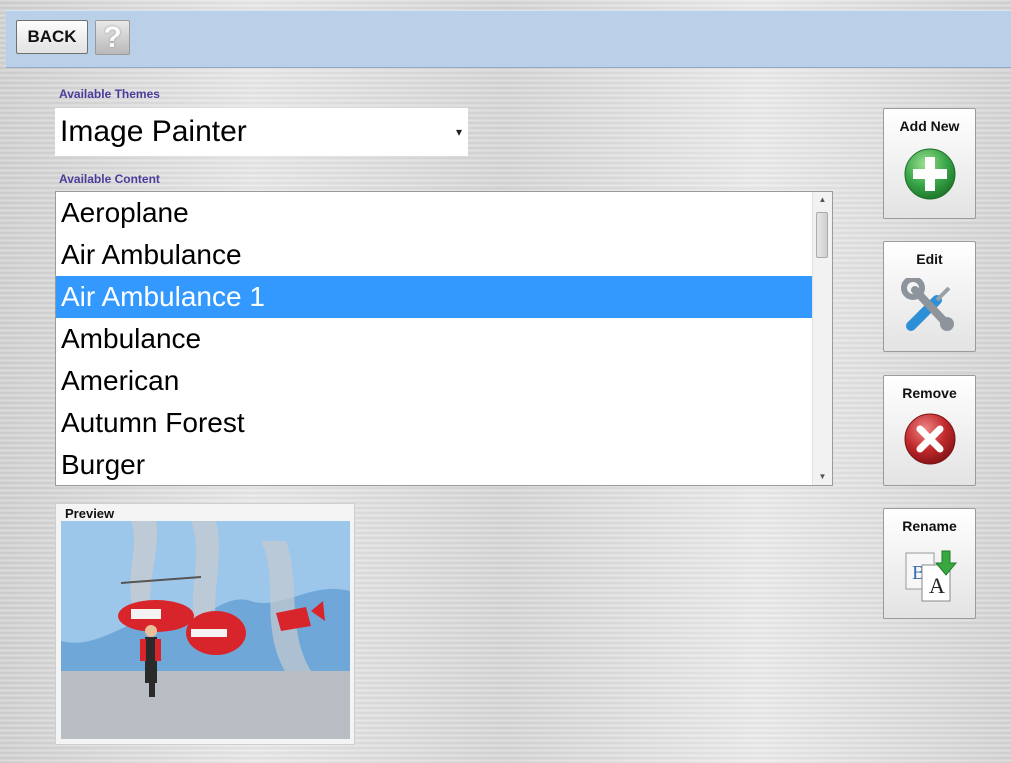  Describe the element at coordinates (434, 255) in the screenshot. I see `list-item: Air Ambulance` at that location.